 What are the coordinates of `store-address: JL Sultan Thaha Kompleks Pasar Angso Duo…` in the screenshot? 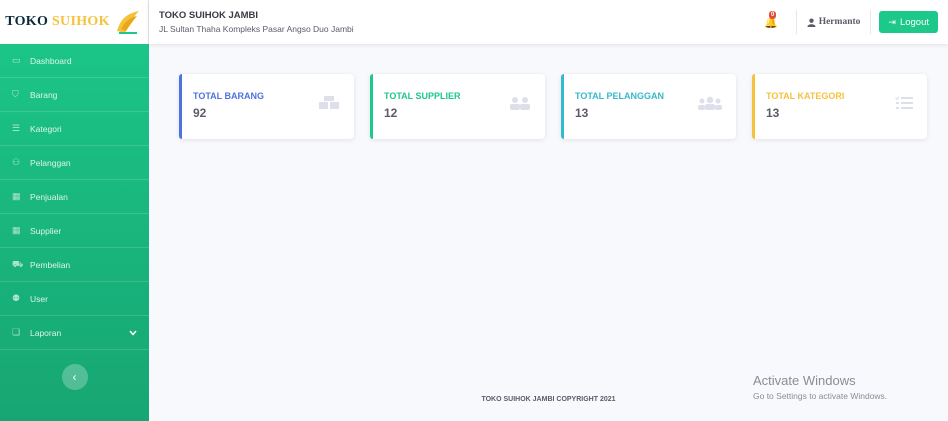 It's located at (256, 29).